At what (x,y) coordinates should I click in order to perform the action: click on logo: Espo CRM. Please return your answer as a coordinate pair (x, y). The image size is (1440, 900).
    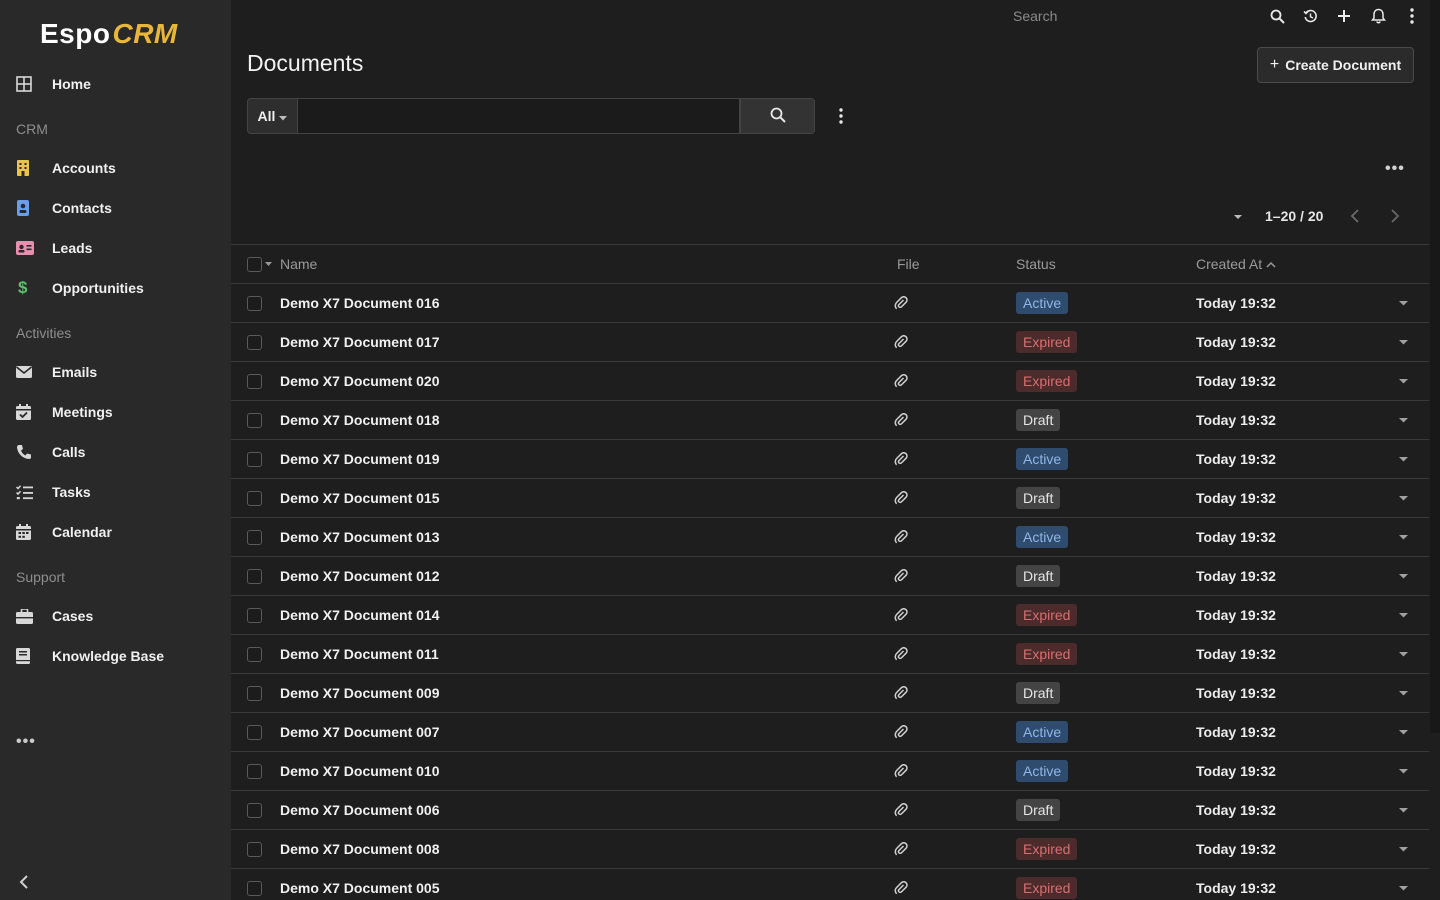
    Looking at the image, I should click on (109, 34).